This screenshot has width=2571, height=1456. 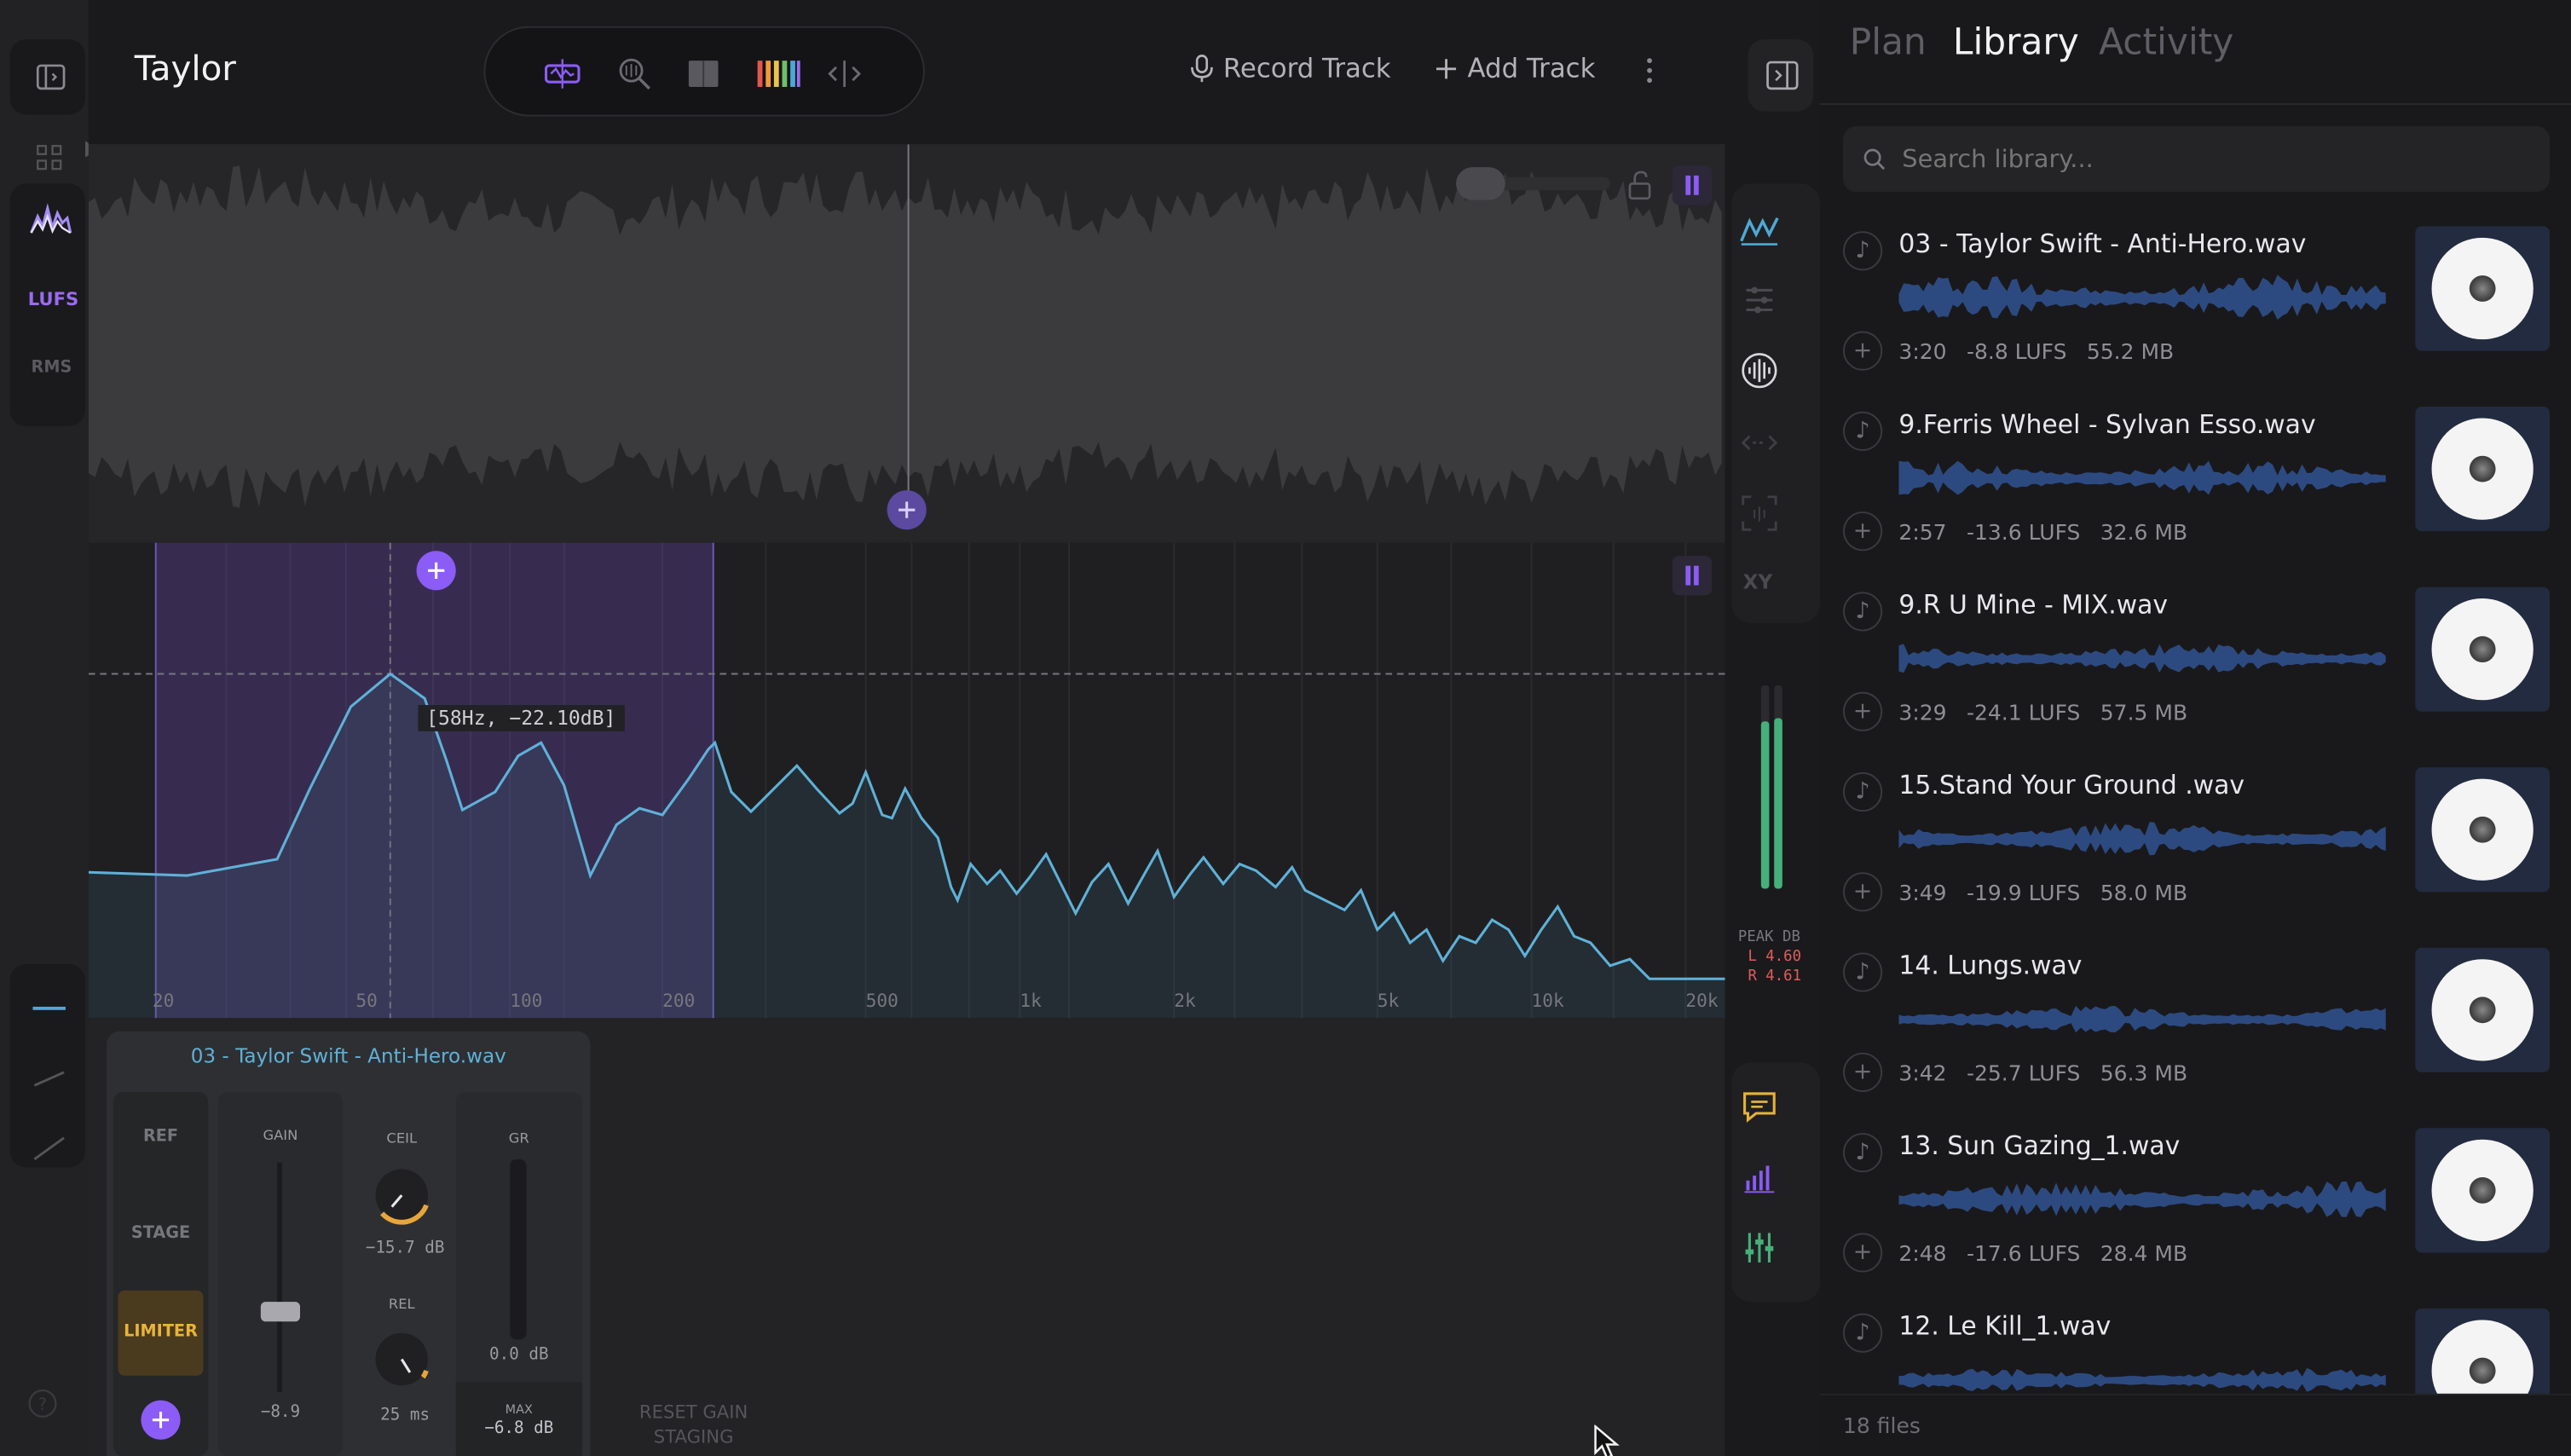 I want to click on comment-icon, so click(x=1759, y=1106).